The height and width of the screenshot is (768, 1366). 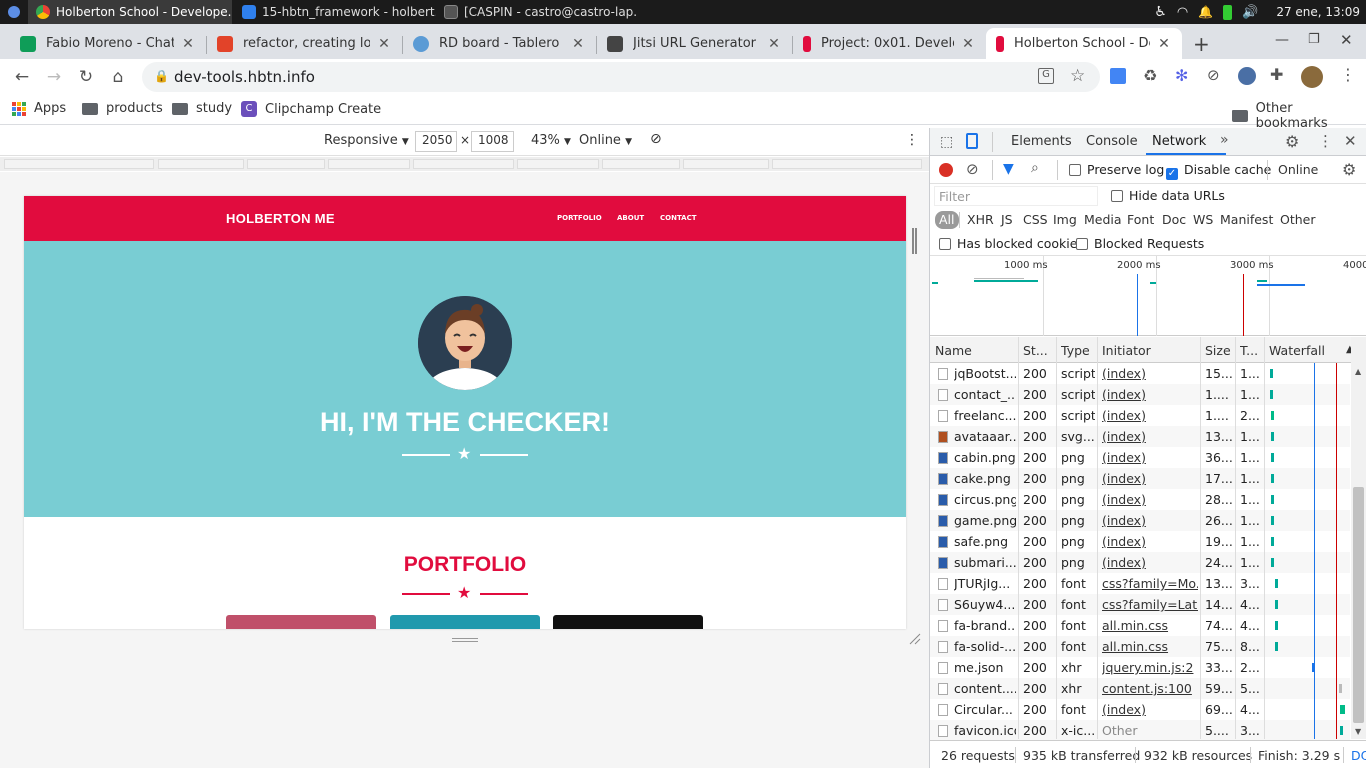 What do you see at coordinates (1298, 219) in the screenshot?
I see `type-filter-other: Other` at bounding box center [1298, 219].